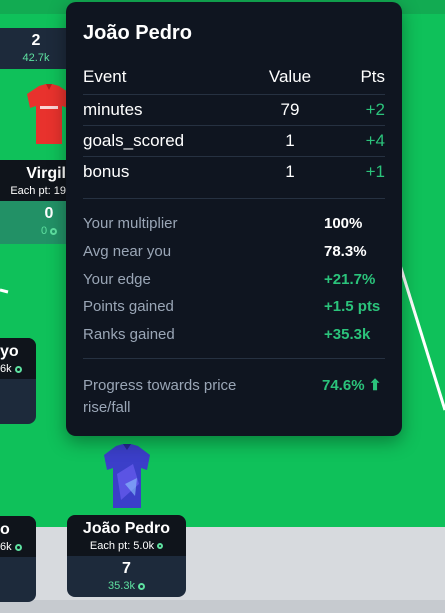 This screenshot has width=445, height=613. What do you see at coordinates (350, 279) in the screenshot?
I see `stat-value: +21.7%` at bounding box center [350, 279].